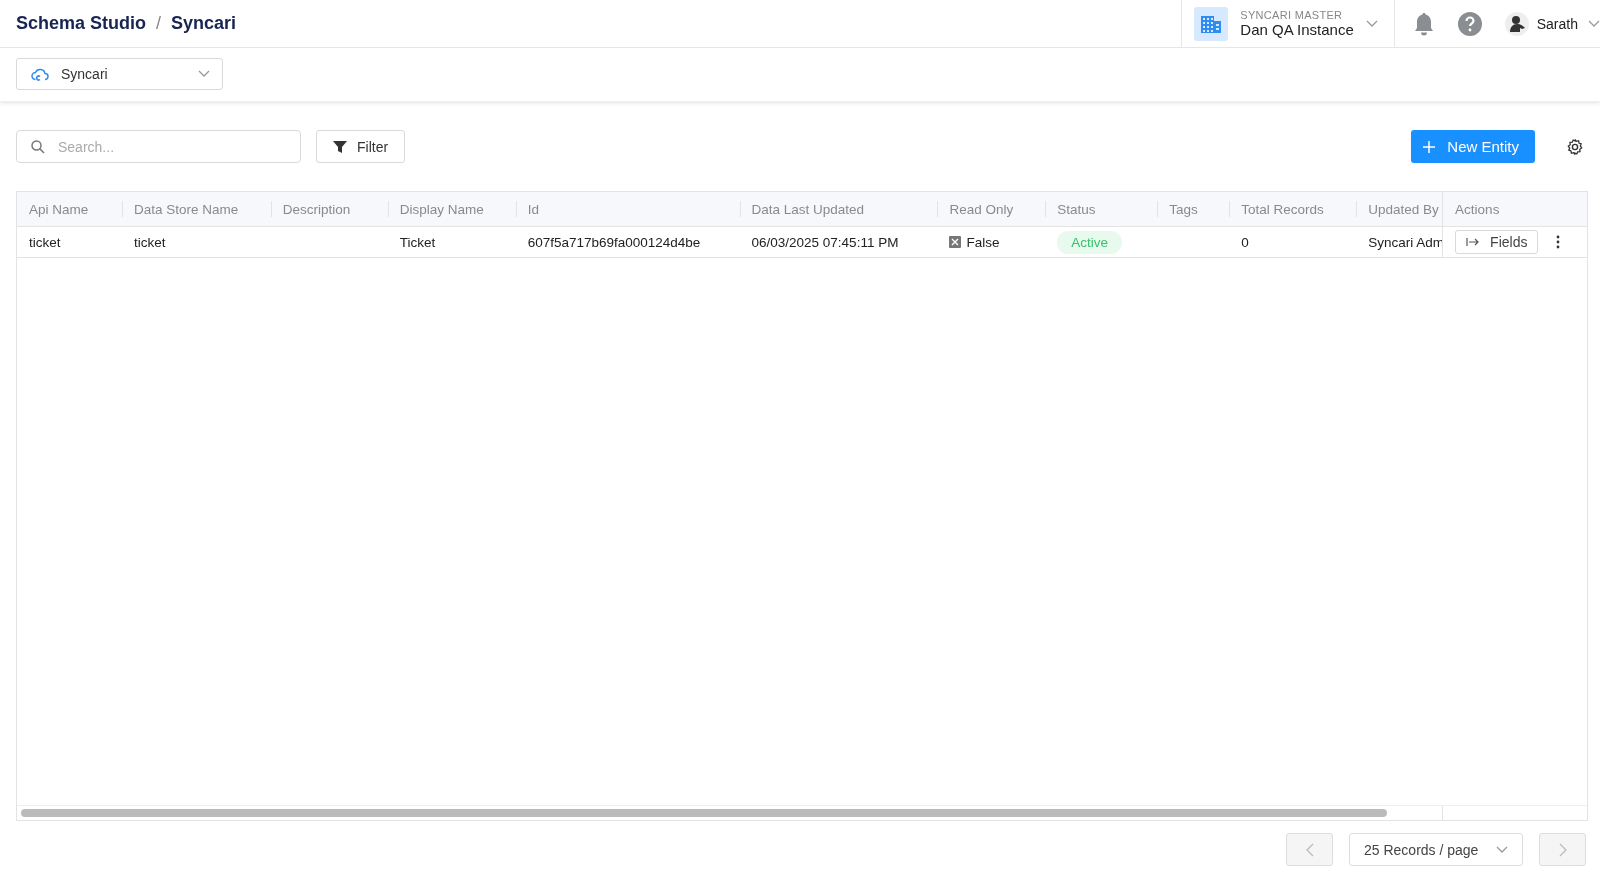  What do you see at coordinates (1292, 15) in the screenshot?
I see `instance-label: SYNCARI MASTER` at bounding box center [1292, 15].